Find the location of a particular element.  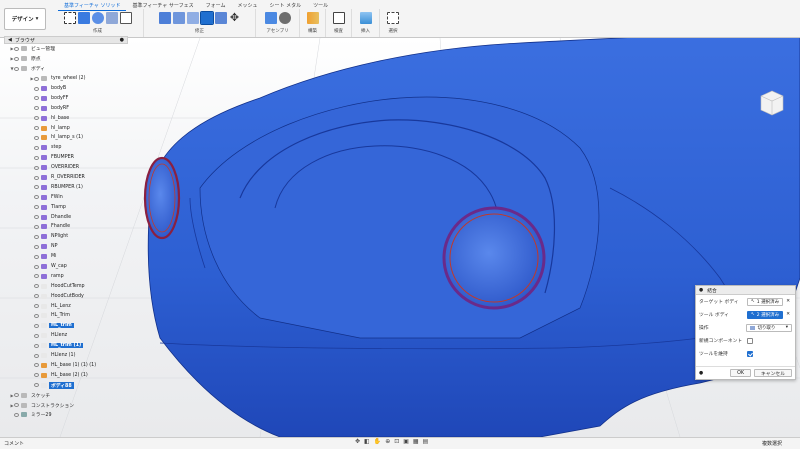

browser-row: HoodCutTemp is located at coordinates (66, 286).